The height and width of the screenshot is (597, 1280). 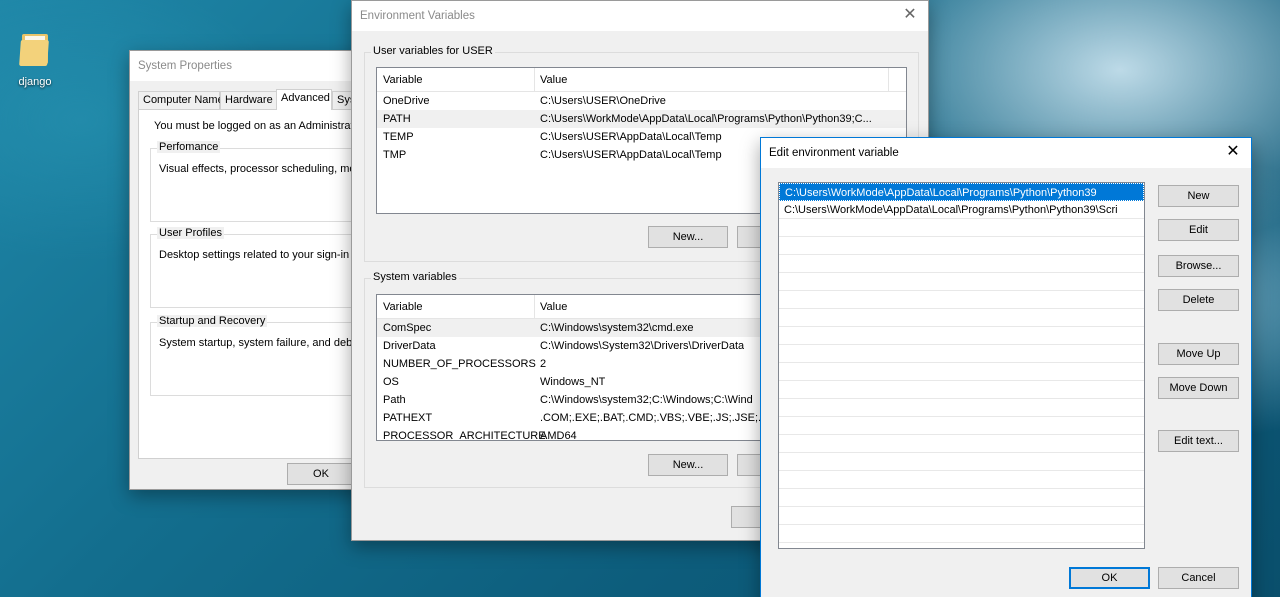 I want to click on user-profiles-desc: Desktop settings related to your sign-in, so click(x=254, y=255).